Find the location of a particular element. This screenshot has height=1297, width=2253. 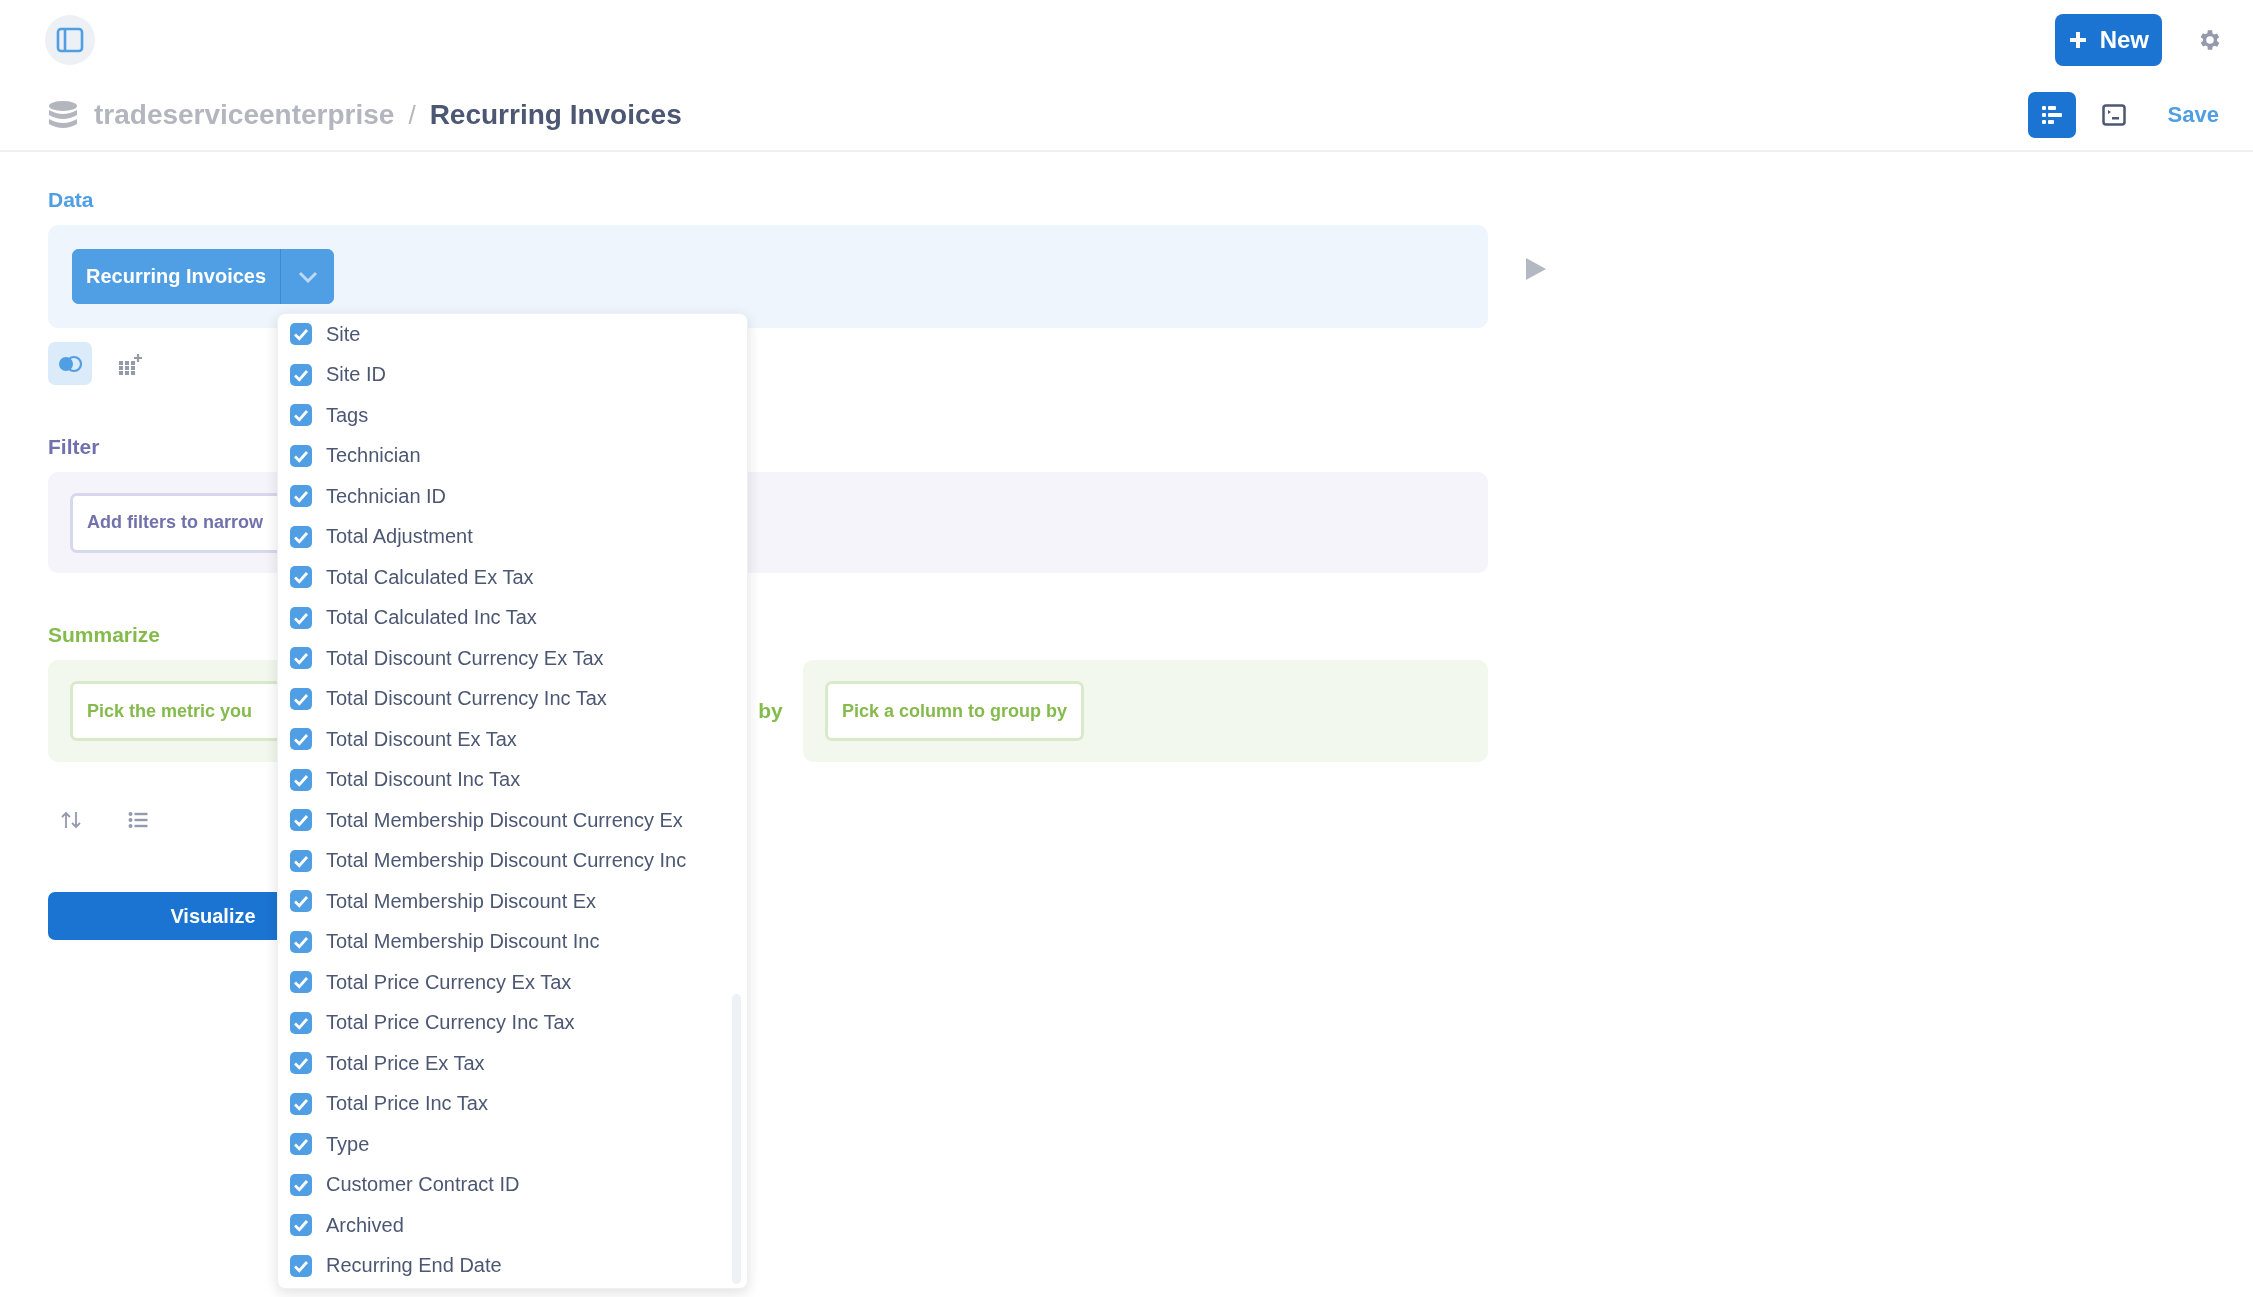

group-by-label: by is located at coordinates (770, 711).